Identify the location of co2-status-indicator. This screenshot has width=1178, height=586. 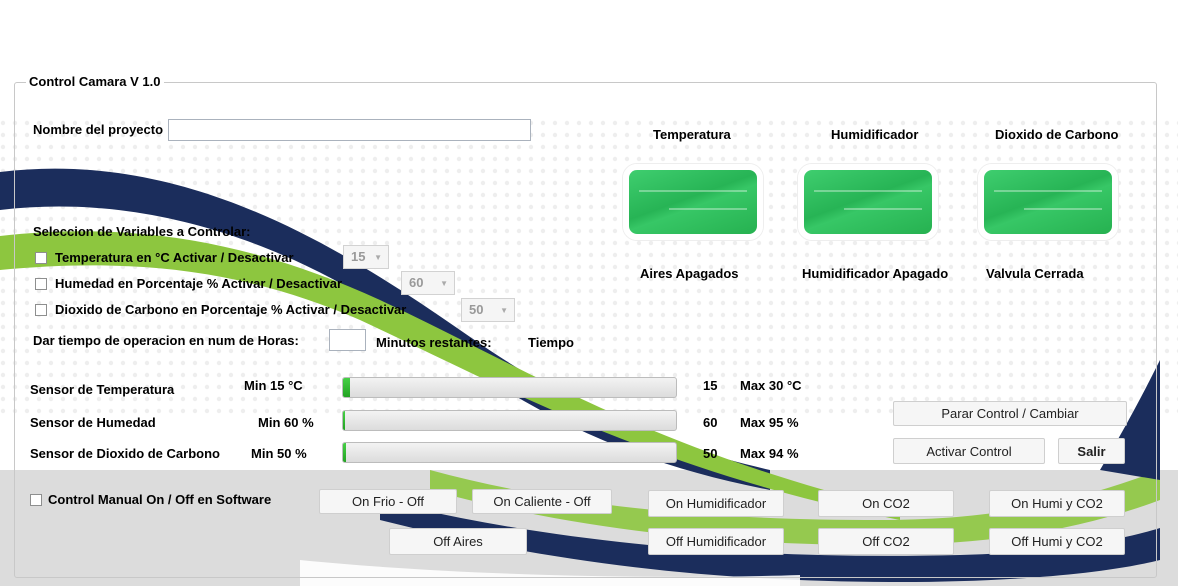
(1048, 202).